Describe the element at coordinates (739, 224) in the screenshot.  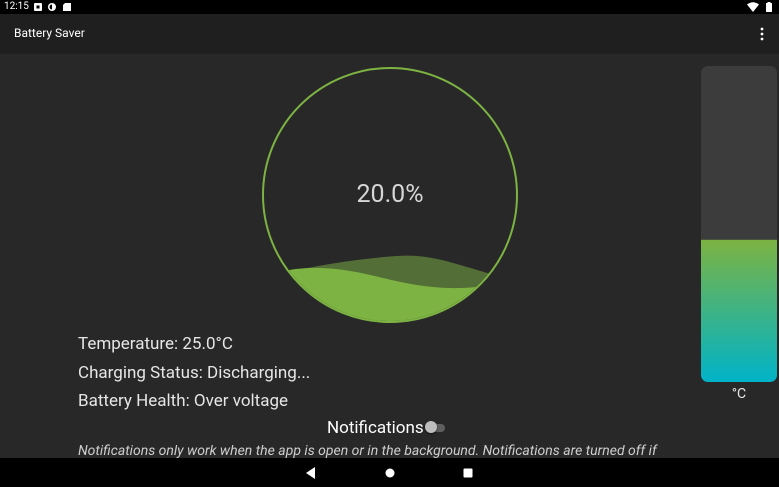
I see `temperature-bar` at that location.